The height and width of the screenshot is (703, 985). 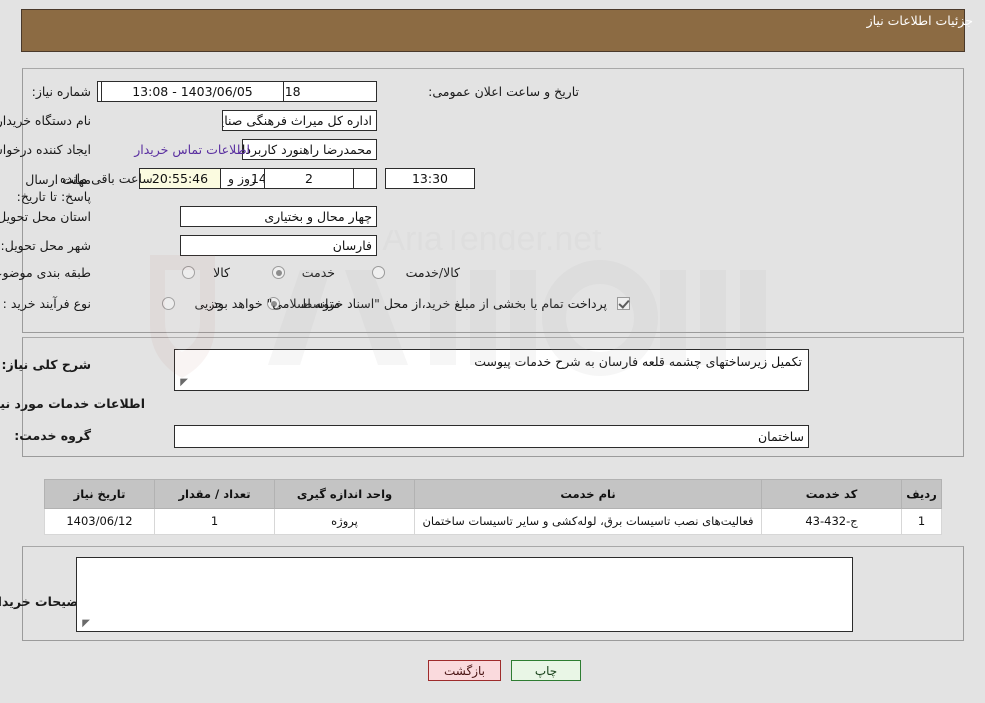 I want to click on buyer-org-label: نام دستگاه خریدار:, so click(x=45, y=120).